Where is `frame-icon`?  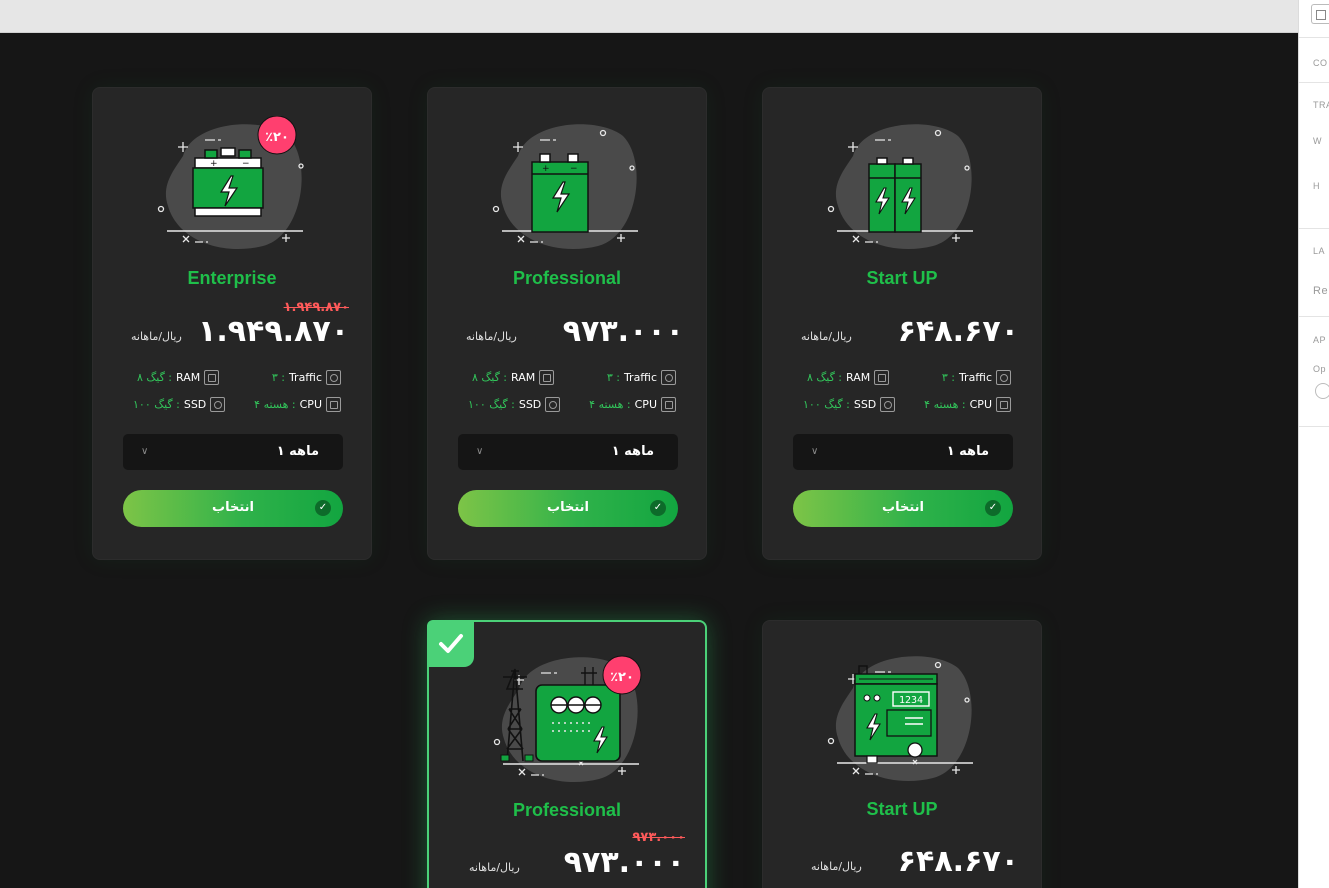
frame-icon is located at coordinates (1320, 14).